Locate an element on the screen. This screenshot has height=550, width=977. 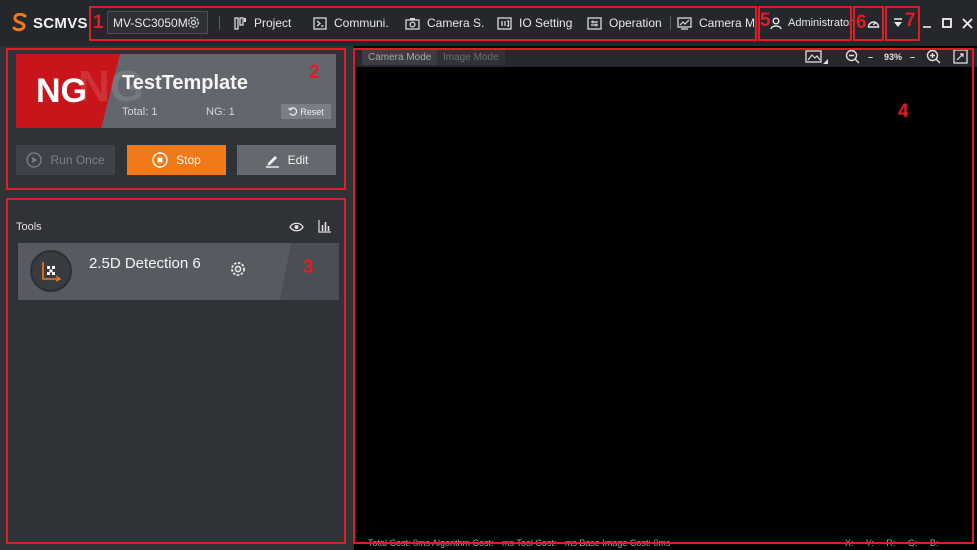
user-menu: Administrator is located at coordinates (811, 23).